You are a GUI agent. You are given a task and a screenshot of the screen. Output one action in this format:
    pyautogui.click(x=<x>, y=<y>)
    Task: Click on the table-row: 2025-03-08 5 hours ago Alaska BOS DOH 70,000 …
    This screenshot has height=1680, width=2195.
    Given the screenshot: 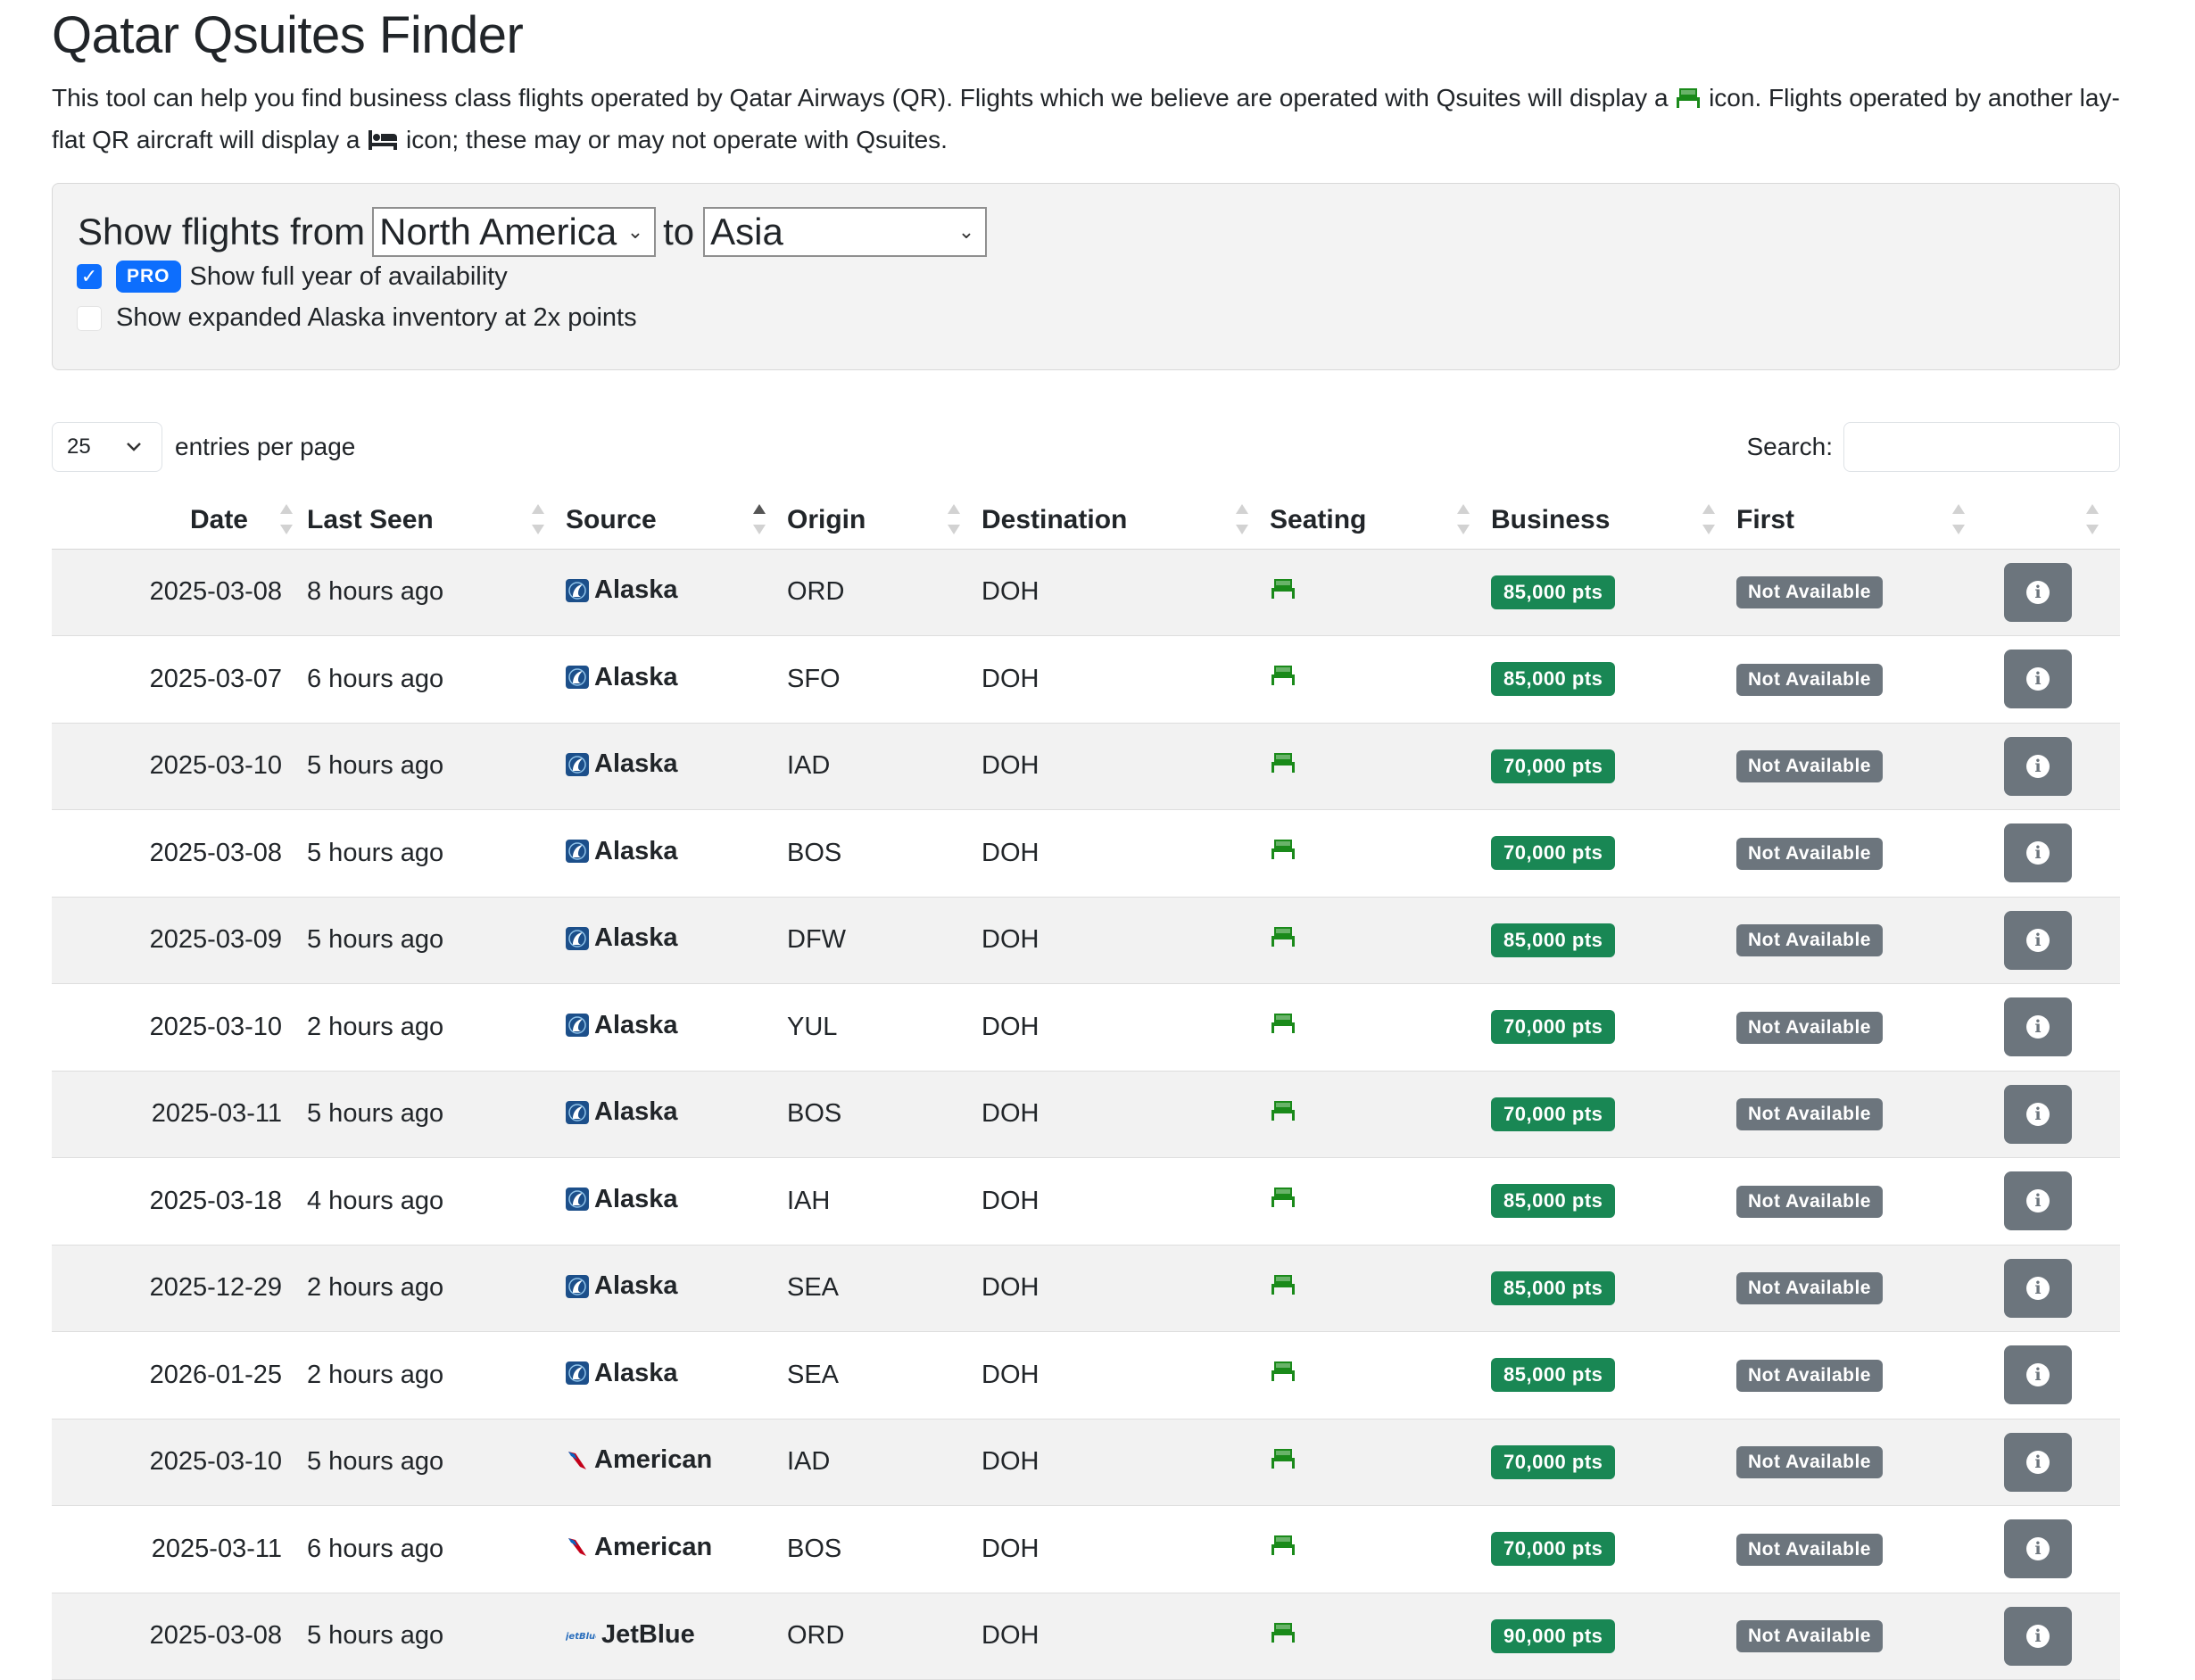 What is the action you would take?
    pyautogui.click(x=1086, y=853)
    